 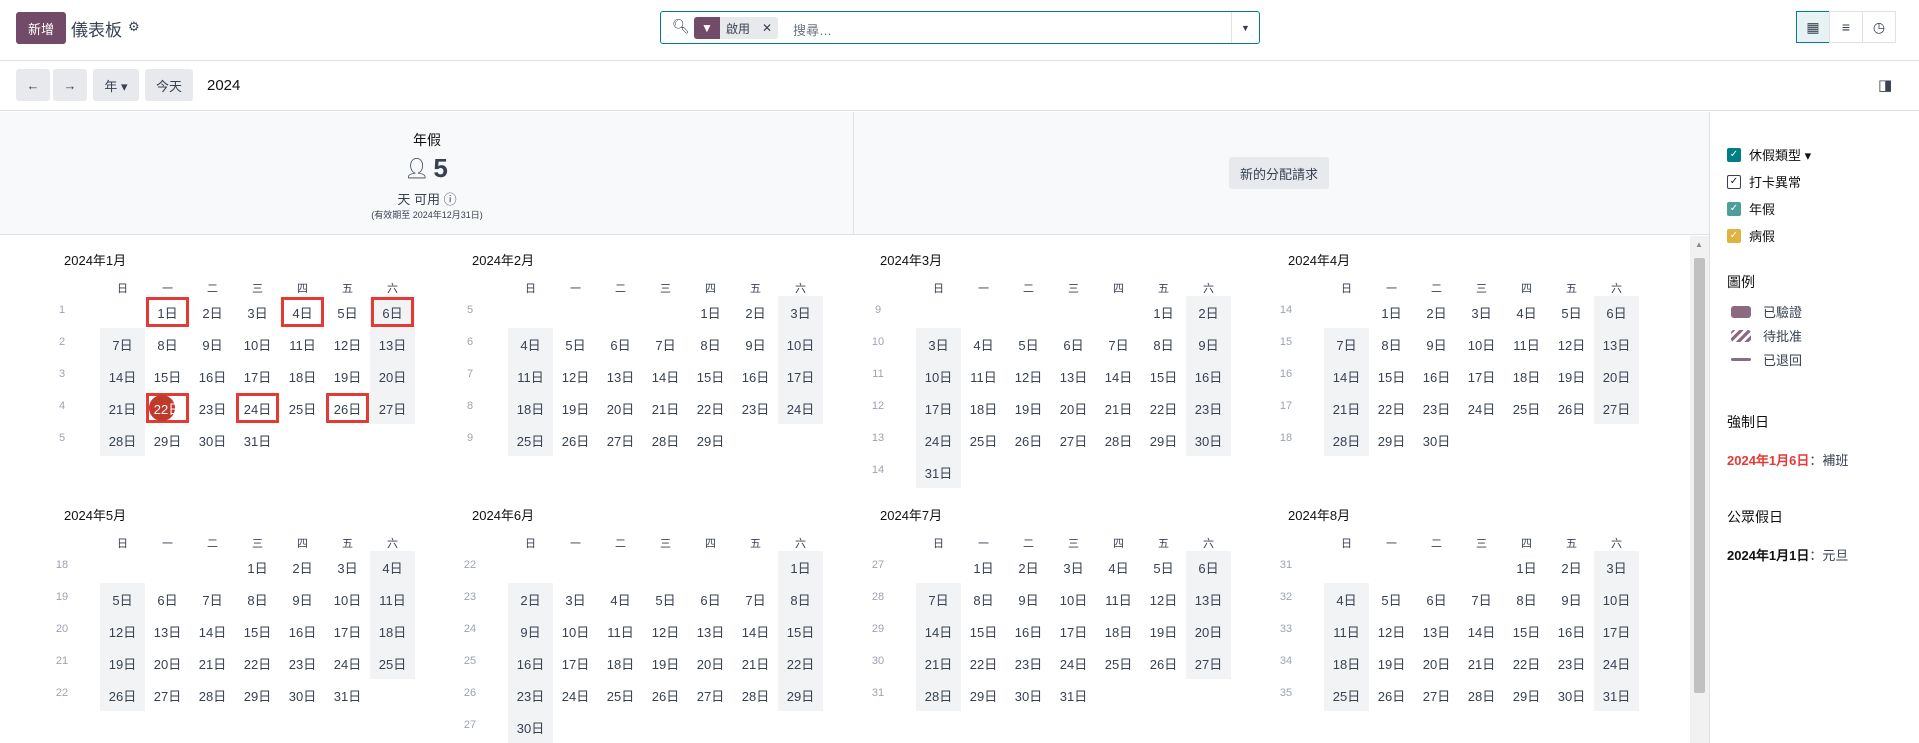 I want to click on activity-view-icon: ◷, so click(x=1879, y=27).